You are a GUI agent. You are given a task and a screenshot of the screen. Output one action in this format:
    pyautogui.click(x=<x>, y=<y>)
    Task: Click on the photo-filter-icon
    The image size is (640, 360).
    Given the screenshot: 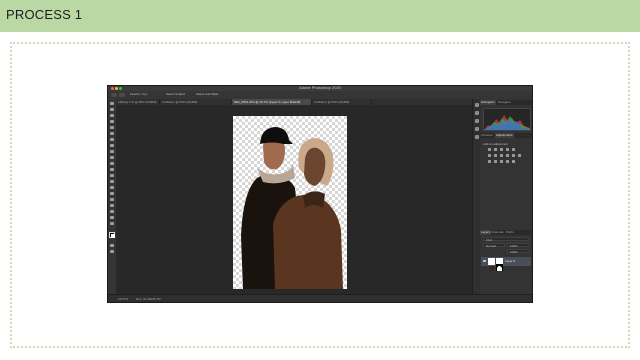 What is the action you would take?
    pyautogui.click(x=507, y=155)
    